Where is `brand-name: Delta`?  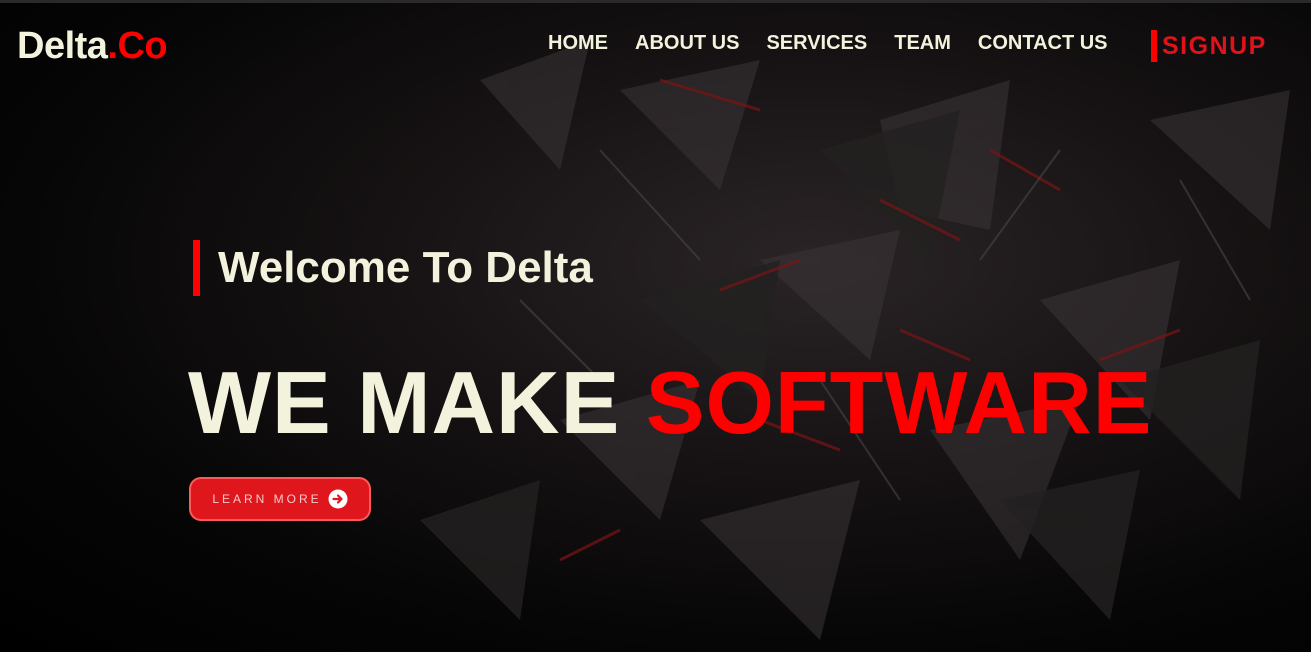
brand-name: Delta is located at coordinates (62, 46).